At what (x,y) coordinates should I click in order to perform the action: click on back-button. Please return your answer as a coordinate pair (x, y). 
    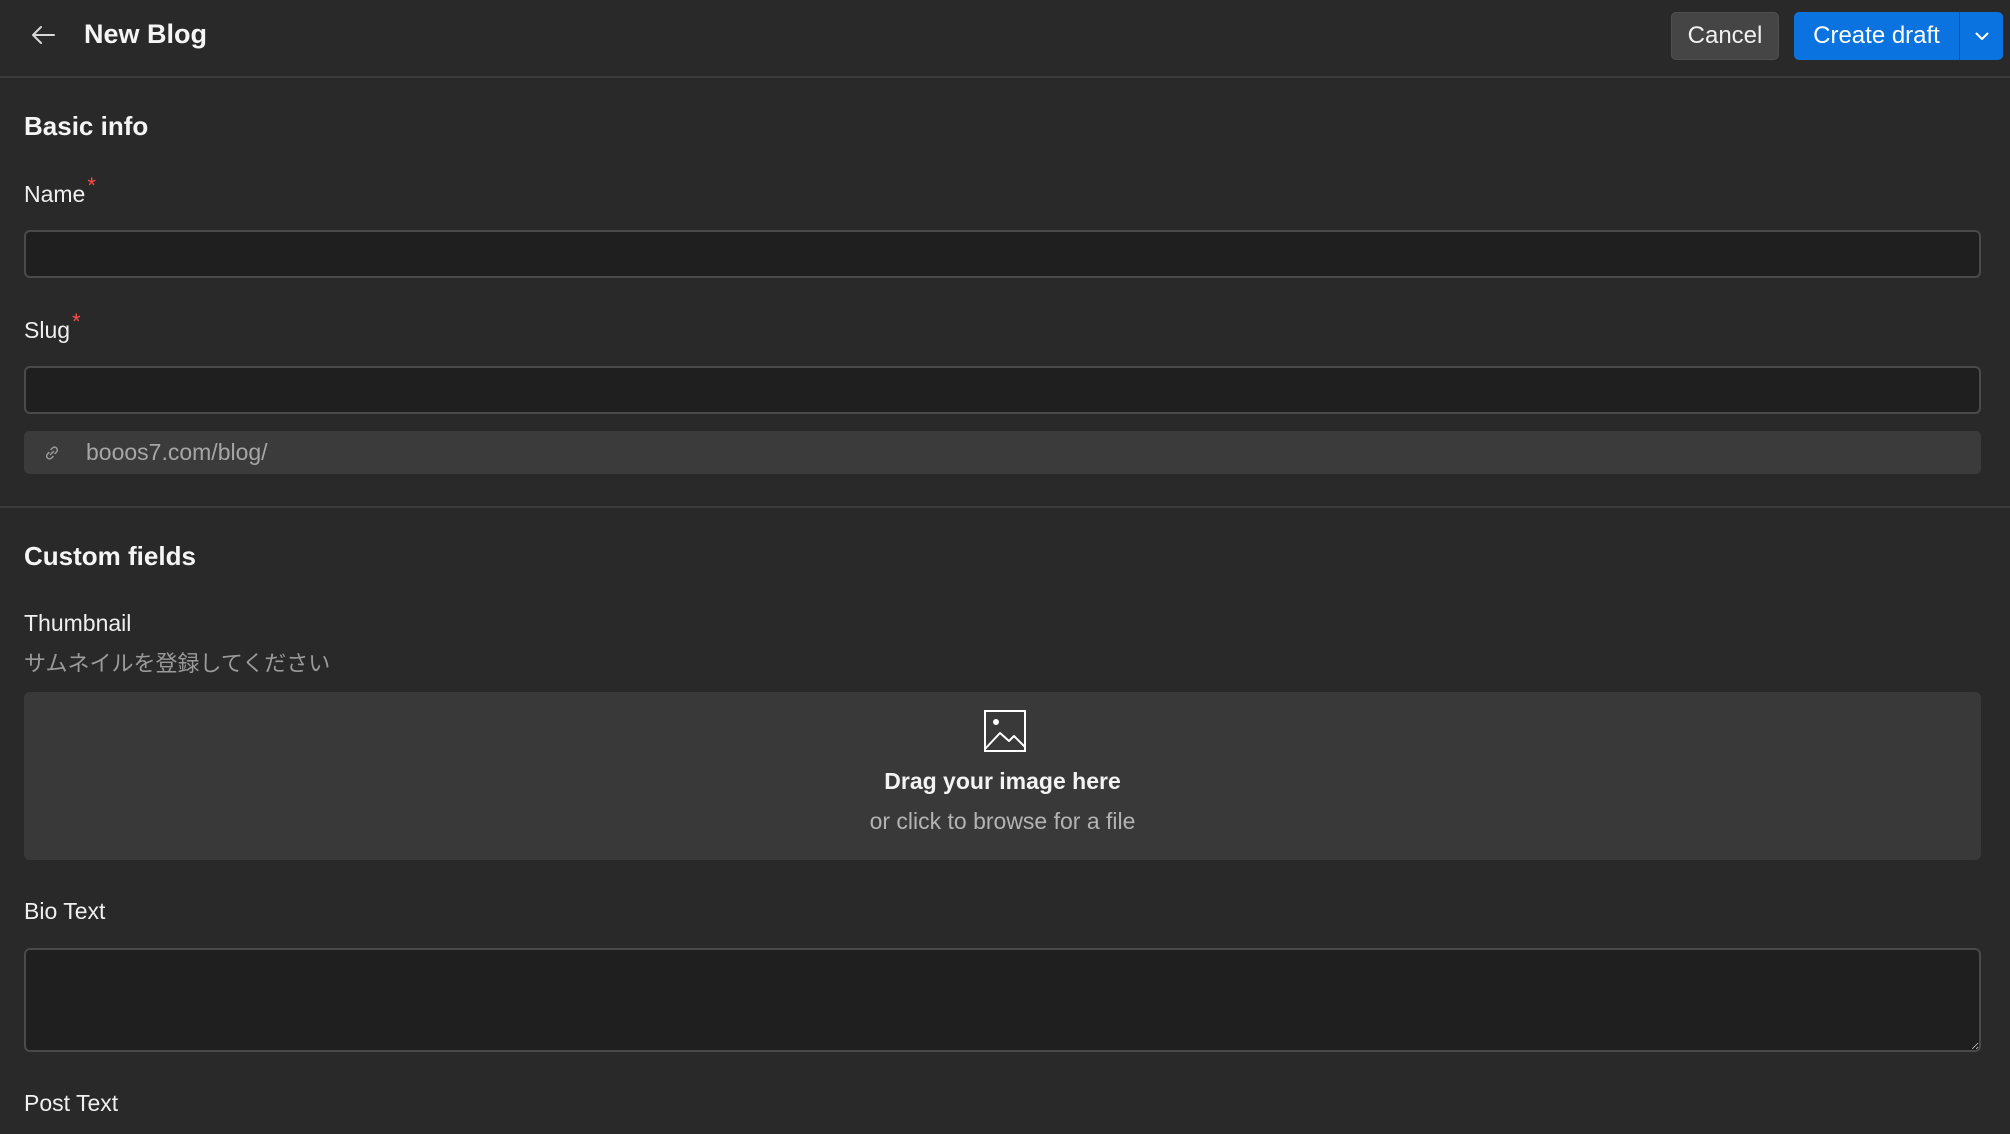
    Looking at the image, I should click on (43, 35).